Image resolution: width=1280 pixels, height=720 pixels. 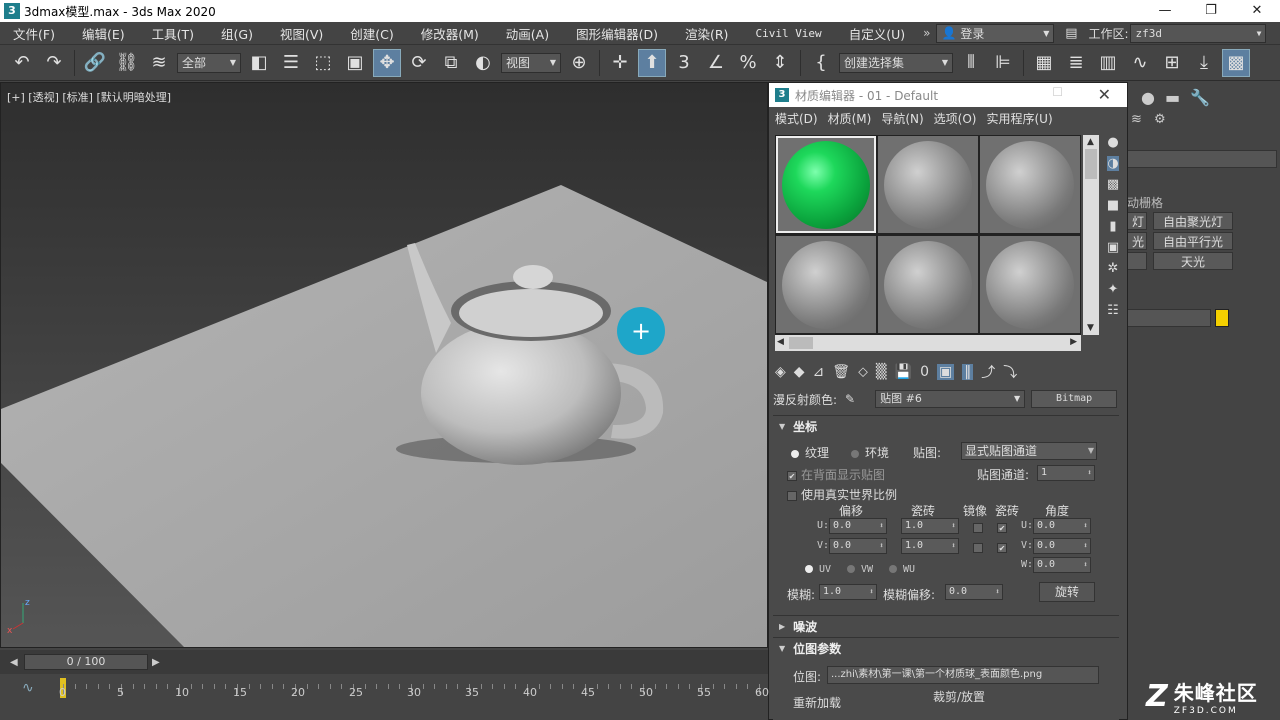 I want to click on me-menu-material: 材质(M), so click(x=850, y=118).